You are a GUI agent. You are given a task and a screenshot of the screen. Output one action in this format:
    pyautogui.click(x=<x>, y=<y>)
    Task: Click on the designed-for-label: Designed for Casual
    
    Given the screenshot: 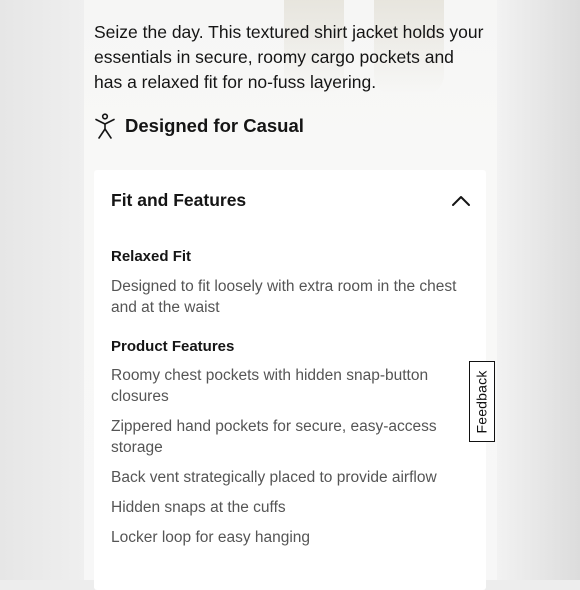 What is the action you would take?
    pyautogui.click(x=214, y=125)
    